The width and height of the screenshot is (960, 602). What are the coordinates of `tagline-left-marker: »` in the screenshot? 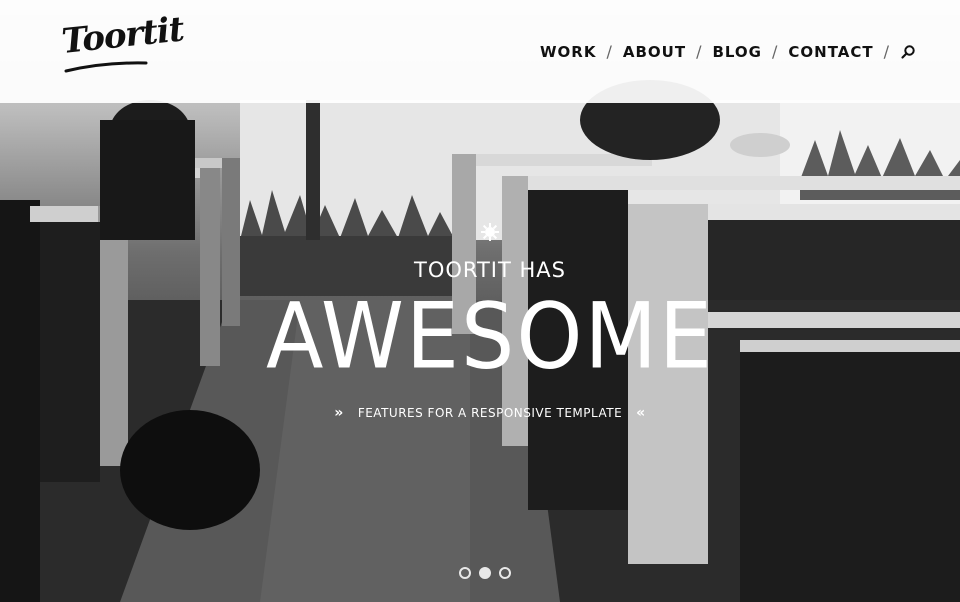 It's located at (339, 413).